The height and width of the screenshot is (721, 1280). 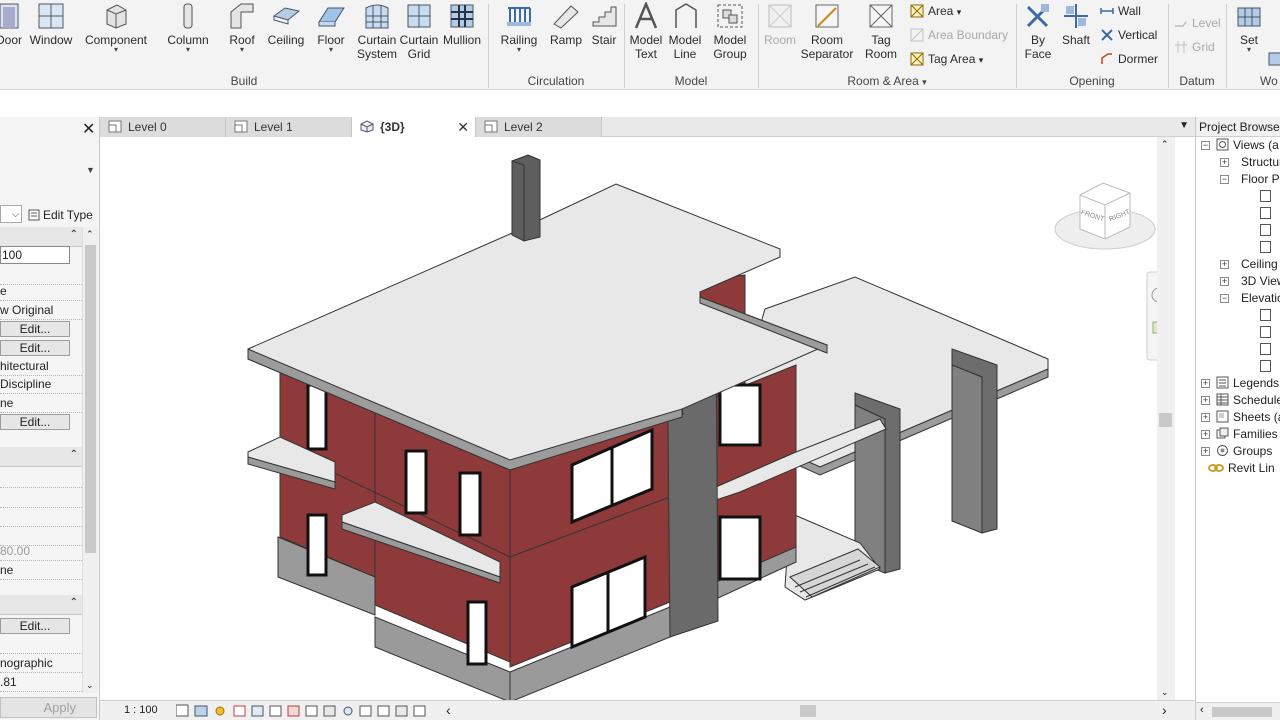 What do you see at coordinates (35, 255) in the screenshot?
I see `view-scale-input: 100` at bounding box center [35, 255].